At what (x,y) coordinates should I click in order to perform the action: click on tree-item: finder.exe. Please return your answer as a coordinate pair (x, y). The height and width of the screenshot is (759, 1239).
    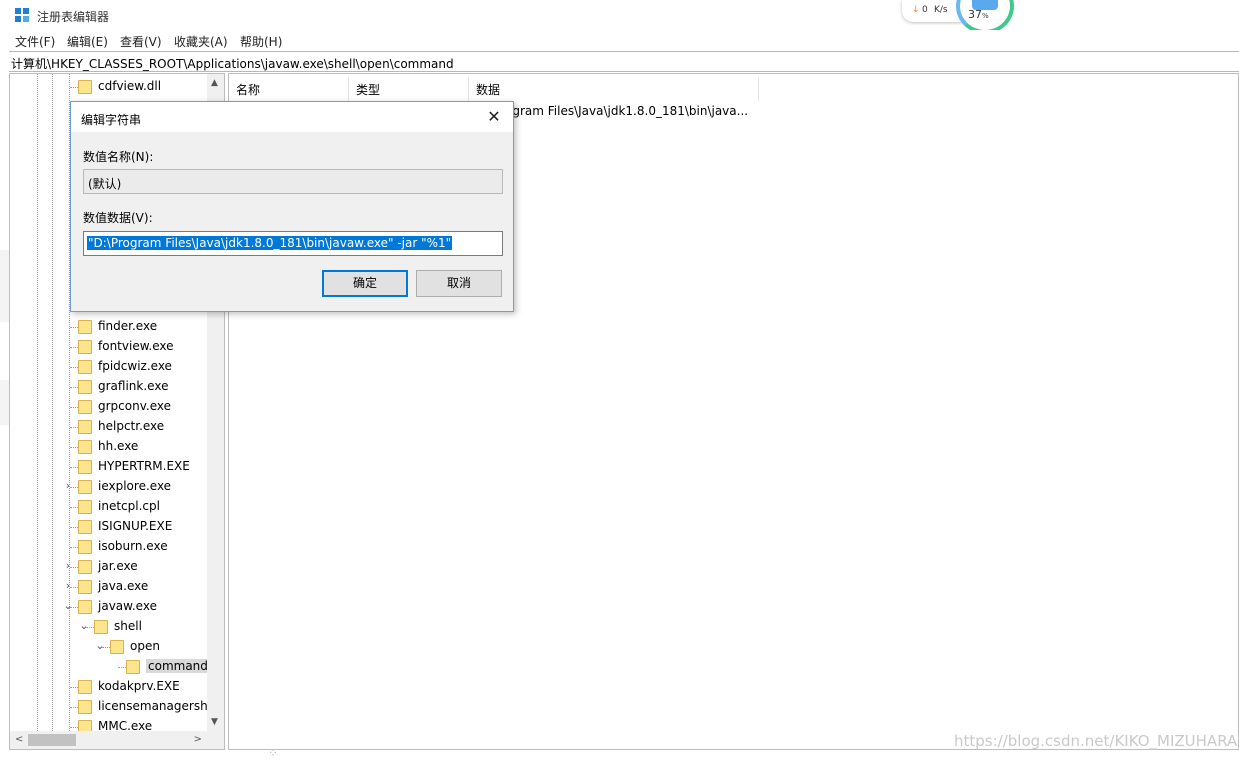
    Looking at the image, I should click on (109, 327).